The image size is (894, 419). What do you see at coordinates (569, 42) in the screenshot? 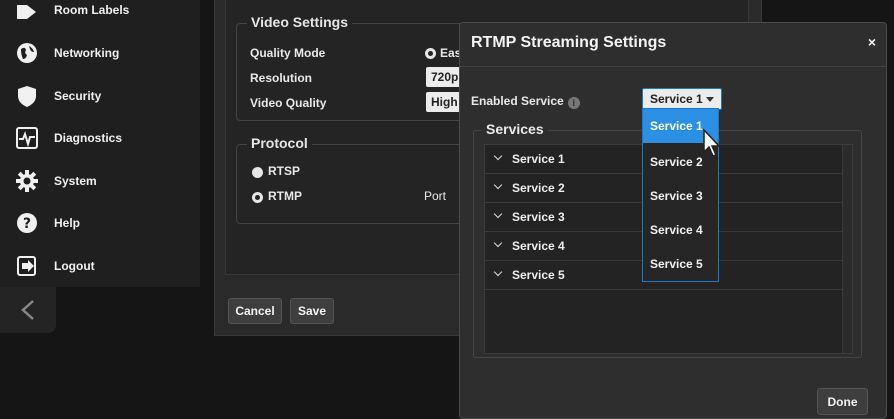
I see `dialog-title: RTMP Streaming Settings` at bounding box center [569, 42].